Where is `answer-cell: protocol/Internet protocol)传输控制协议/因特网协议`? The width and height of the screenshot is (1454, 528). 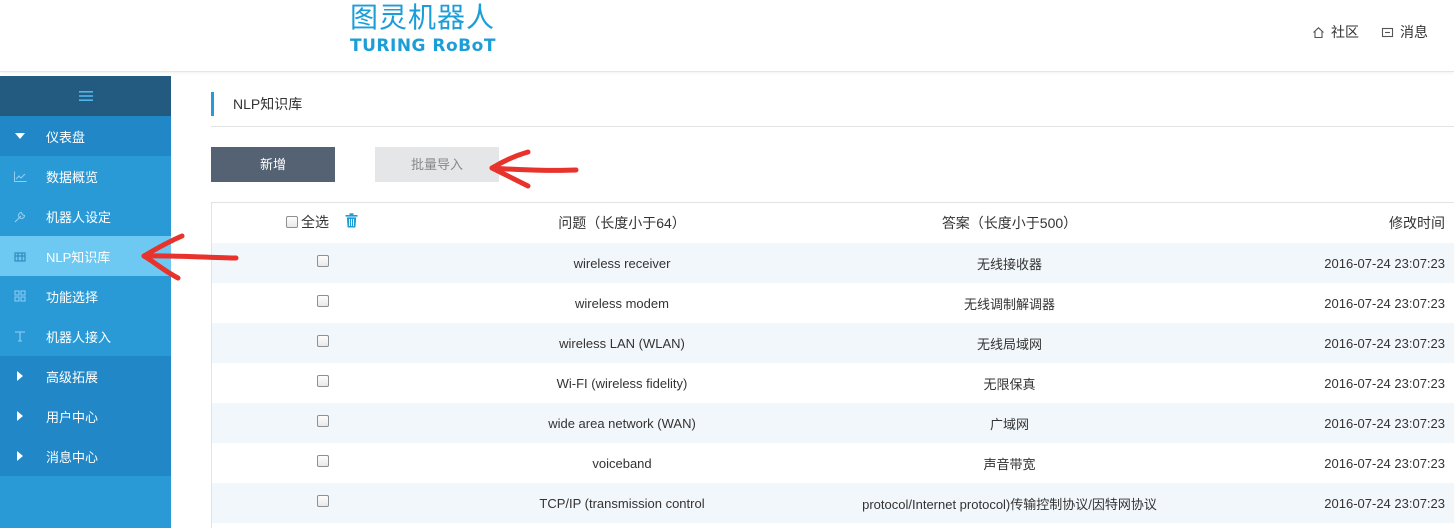 answer-cell: protocol/Internet protocol)传输控制协议/因特网协议 is located at coordinates (1009, 504).